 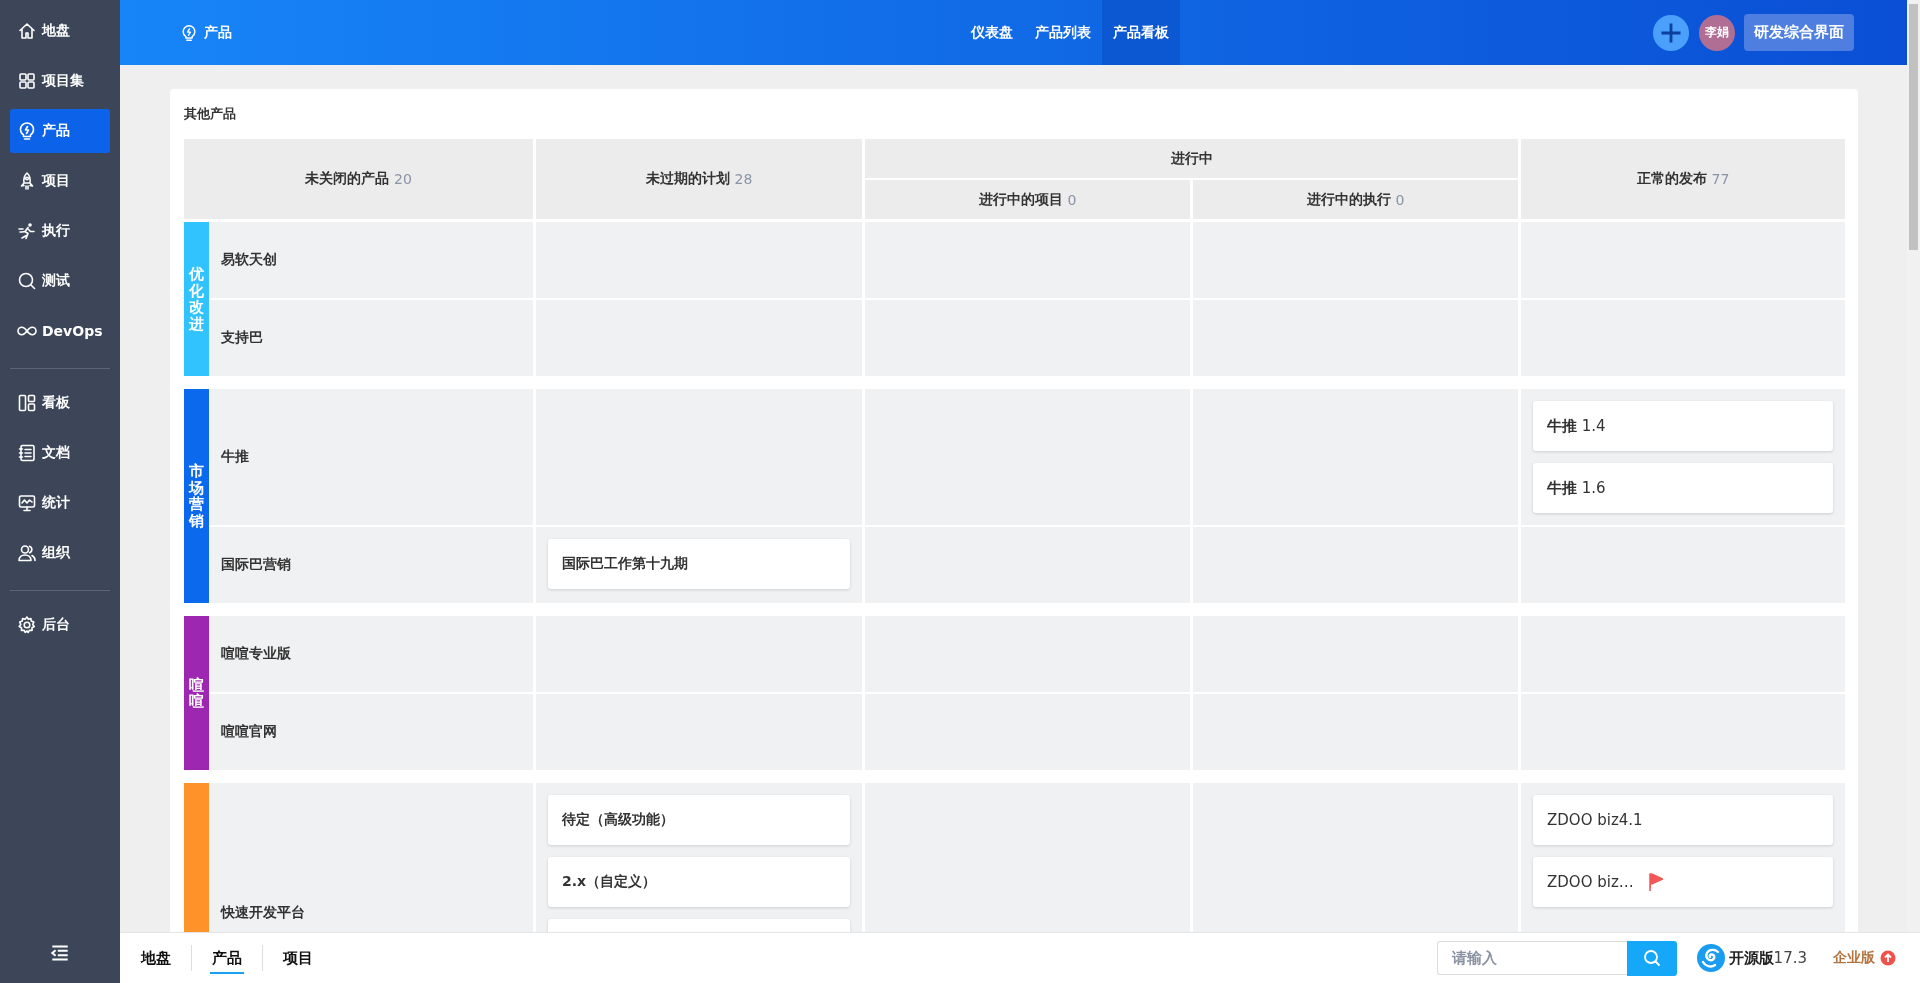 What do you see at coordinates (60, 181) in the screenshot?
I see `sidebar-item: 项目` at bounding box center [60, 181].